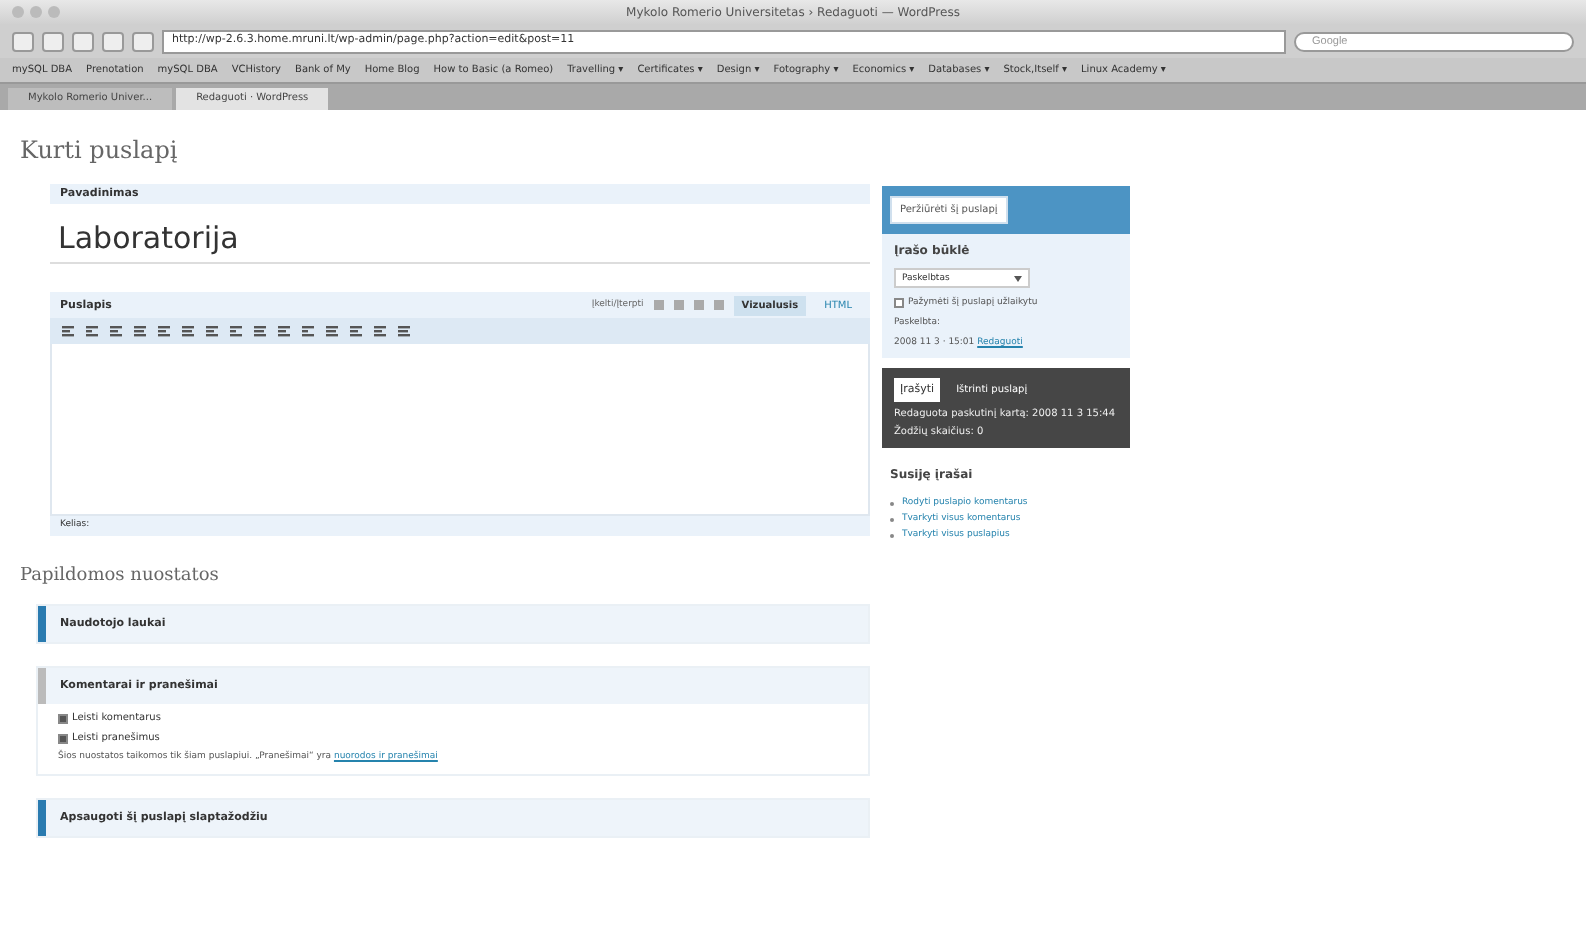 This screenshot has height=926, width=1586. Describe the element at coordinates (100, 150) in the screenshot. I see `page-heading: Kurti puslapį` at that location.